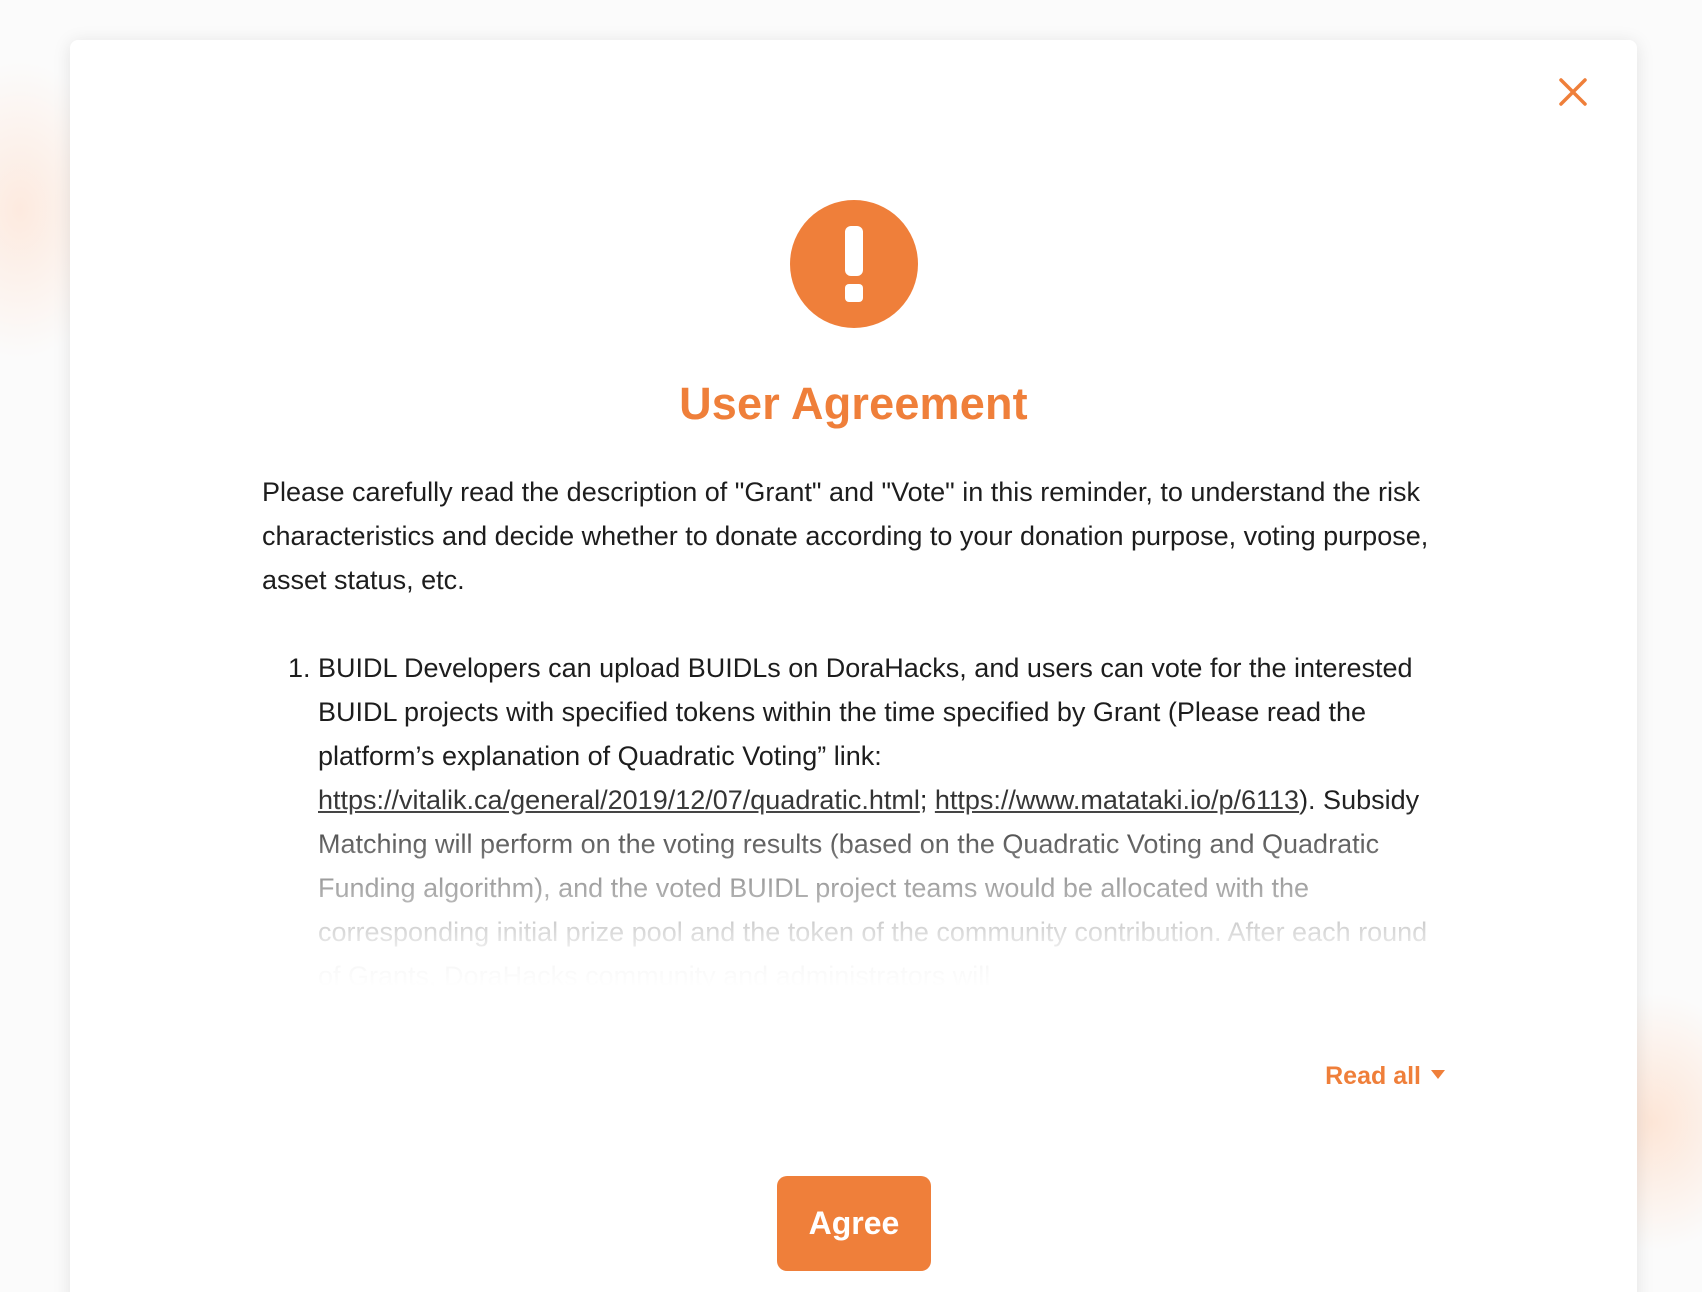 This screenshot has height=1292, width=1702. What do you see at coordinates (853, 403) in the screenshot?
I see `modal-title: User Agreement` at bounding box center [853, 403].